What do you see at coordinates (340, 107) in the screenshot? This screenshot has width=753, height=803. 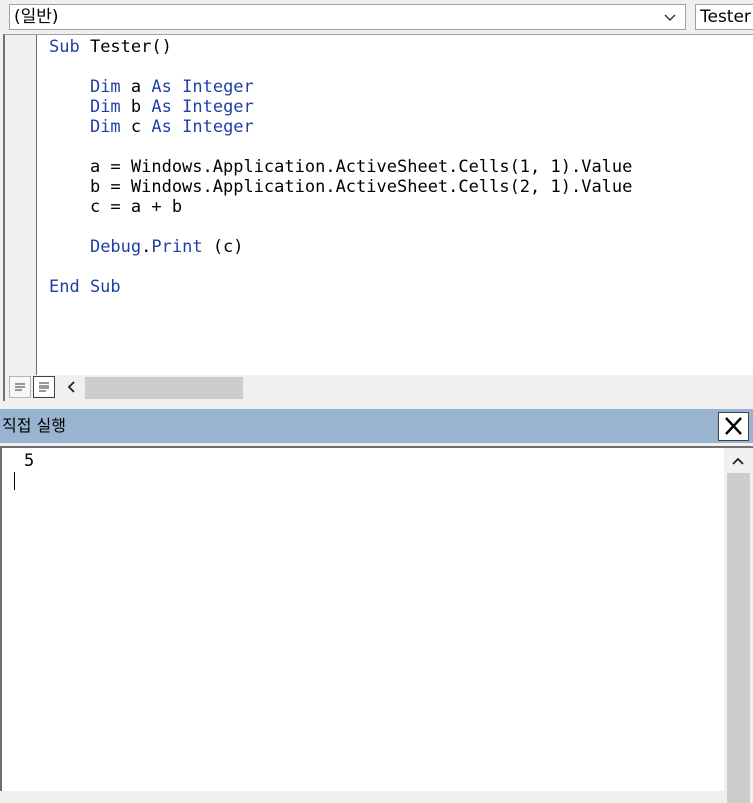 I see `code-line: Dim b As Integer` at bounding box center [340, 107].